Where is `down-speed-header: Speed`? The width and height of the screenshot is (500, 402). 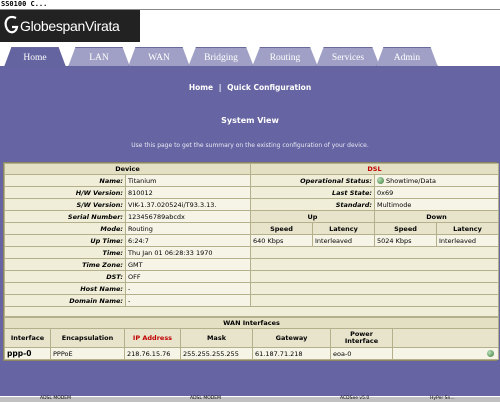
down-speed-header: Speed is located at coordinates (405, 228).